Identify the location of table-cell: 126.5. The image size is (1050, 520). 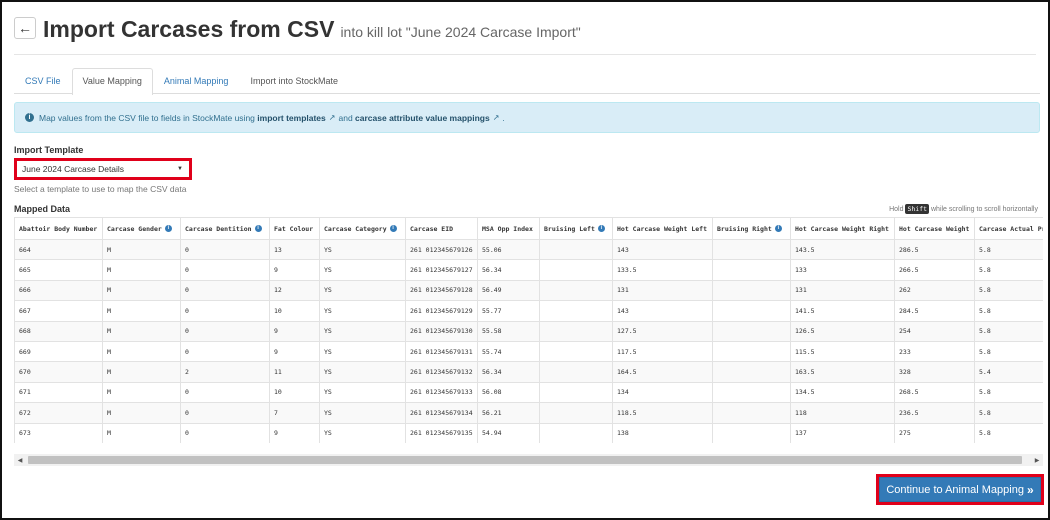
(842, 331).